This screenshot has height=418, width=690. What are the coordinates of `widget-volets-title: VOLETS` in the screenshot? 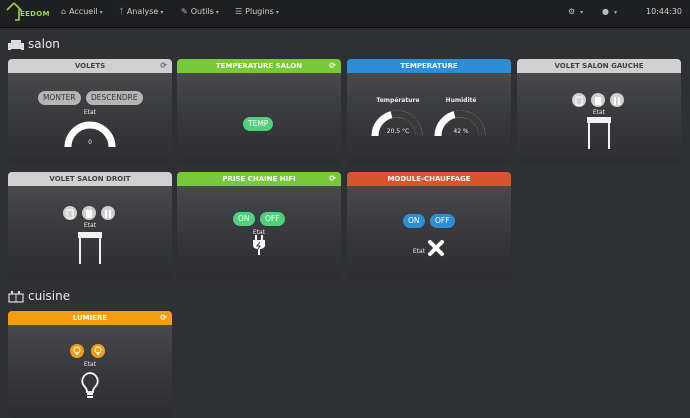 It's located at (90, 66).